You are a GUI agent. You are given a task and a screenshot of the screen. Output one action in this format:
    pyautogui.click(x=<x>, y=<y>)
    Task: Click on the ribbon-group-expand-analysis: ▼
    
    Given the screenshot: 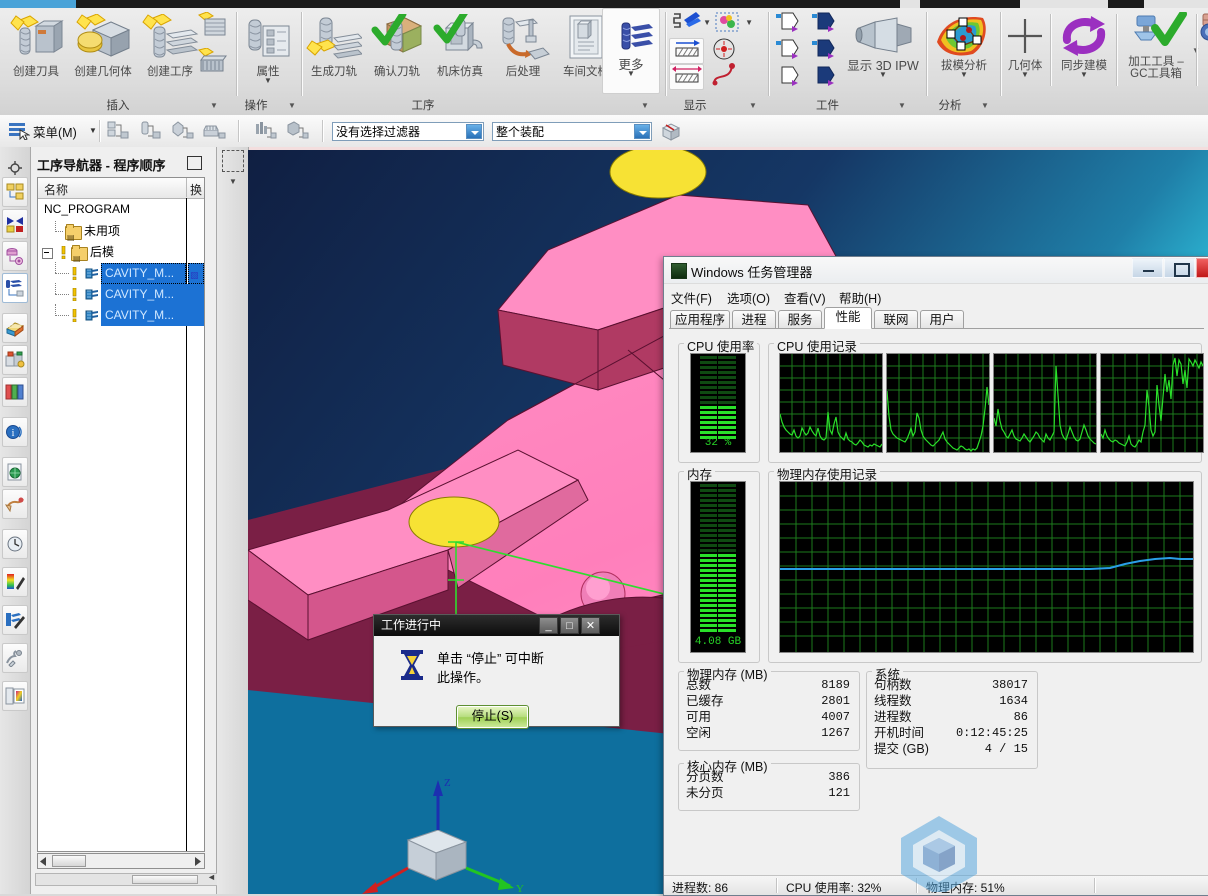 What is the action you would take?
    pyautogui.click(x=985, y=105)
    